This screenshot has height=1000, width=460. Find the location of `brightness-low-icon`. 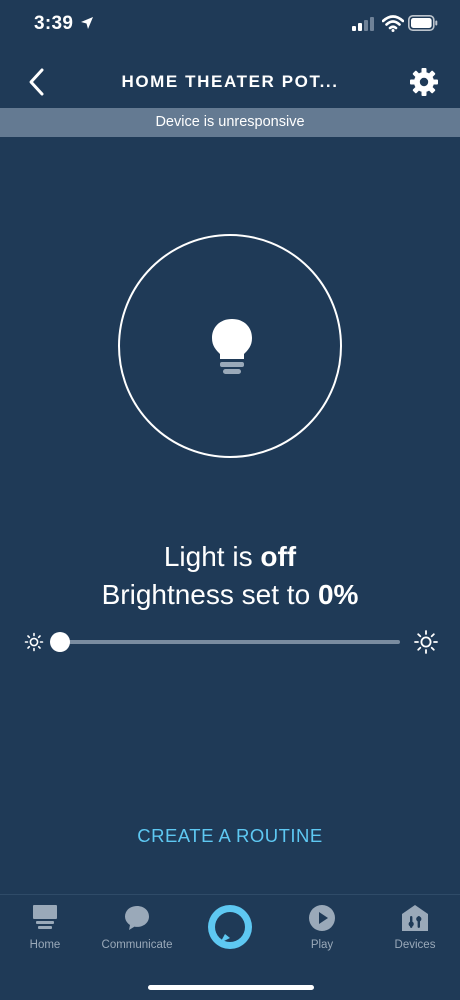

brightness-low-icon is located at coordinates (34, 642).